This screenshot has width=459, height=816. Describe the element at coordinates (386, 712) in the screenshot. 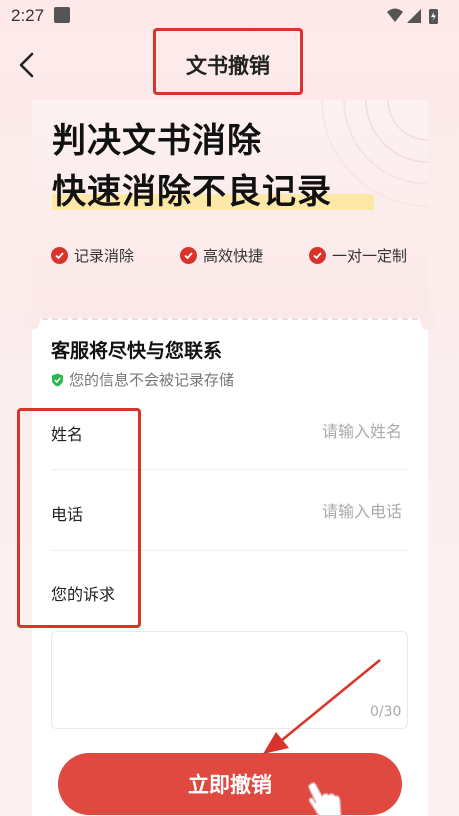

I see `char-counter: 0/30` at that location.